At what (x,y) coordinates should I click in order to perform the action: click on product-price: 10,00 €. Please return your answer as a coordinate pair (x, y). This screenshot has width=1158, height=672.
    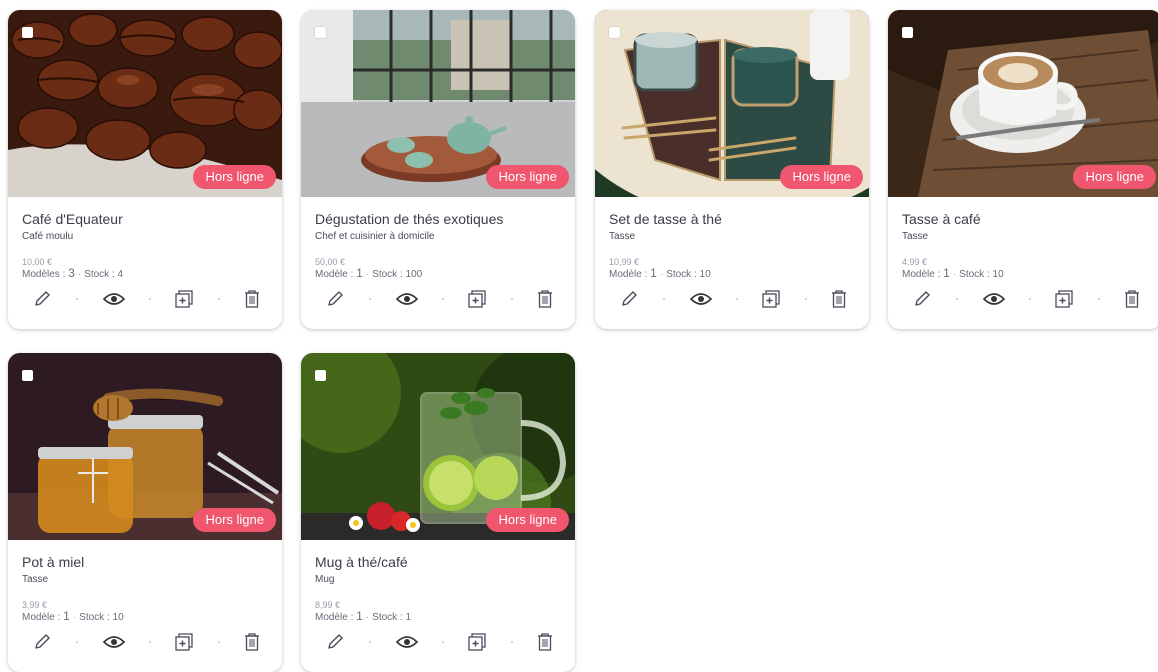
    Looking at the image, I should click on (37, 262).